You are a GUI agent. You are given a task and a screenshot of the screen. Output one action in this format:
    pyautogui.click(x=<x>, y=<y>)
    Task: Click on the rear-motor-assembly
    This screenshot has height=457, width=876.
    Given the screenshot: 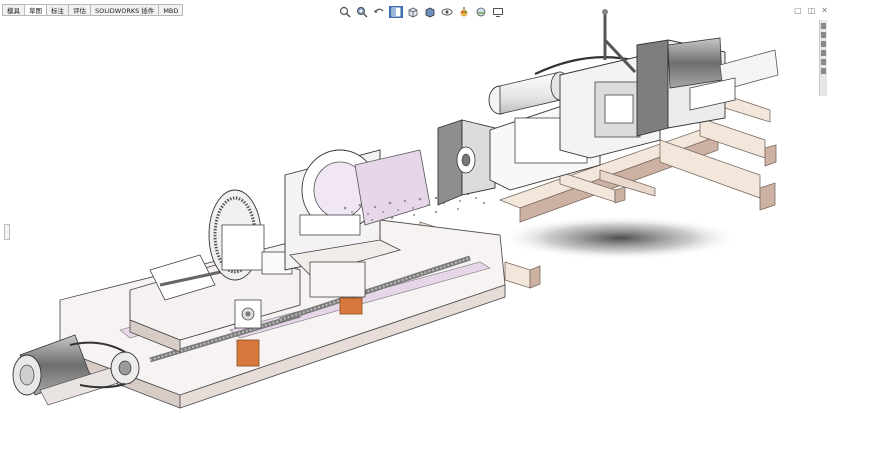 What is the action you would take?
    pyautogui.click(x=707, y=87)
    